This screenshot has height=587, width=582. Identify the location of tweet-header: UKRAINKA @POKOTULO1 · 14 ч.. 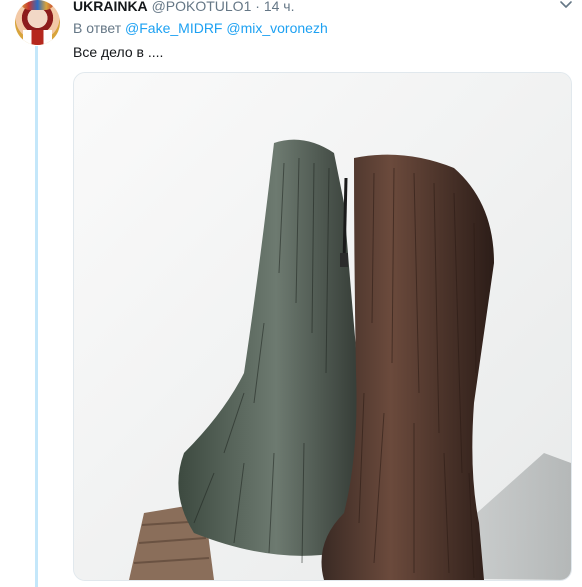
(183, 7).